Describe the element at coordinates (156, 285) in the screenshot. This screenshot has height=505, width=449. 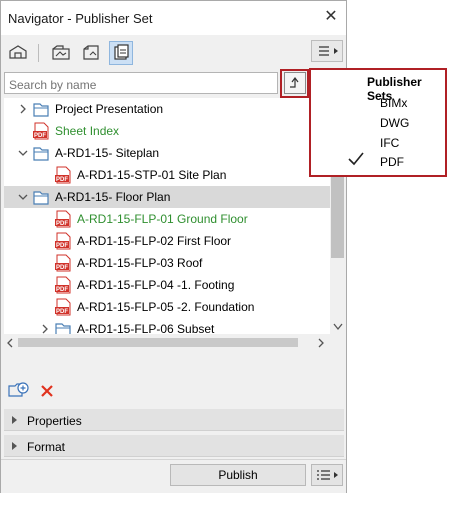
I see `tree-row-label: A-RD1-15-FLP-04 -1. Footing` at that location.